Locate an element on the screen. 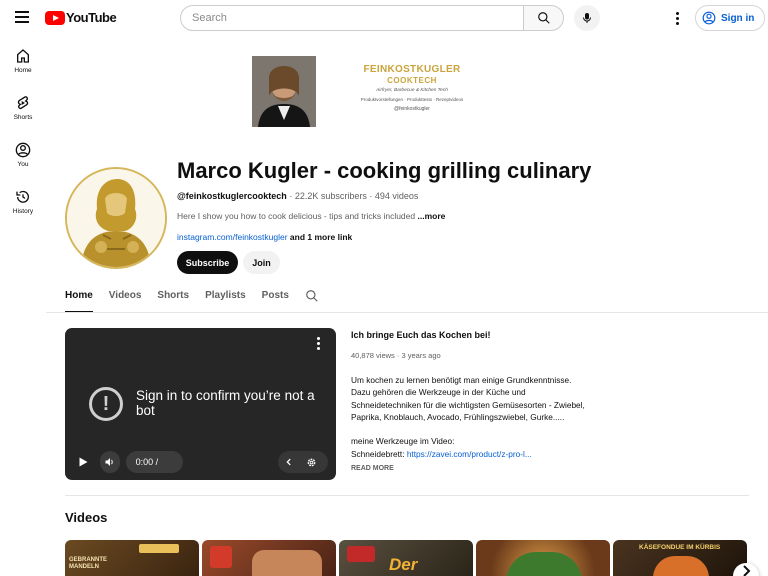 The height and width of the screenshot is (576, 768). sidebar-item-history: History is located at coordinates (23, 208).